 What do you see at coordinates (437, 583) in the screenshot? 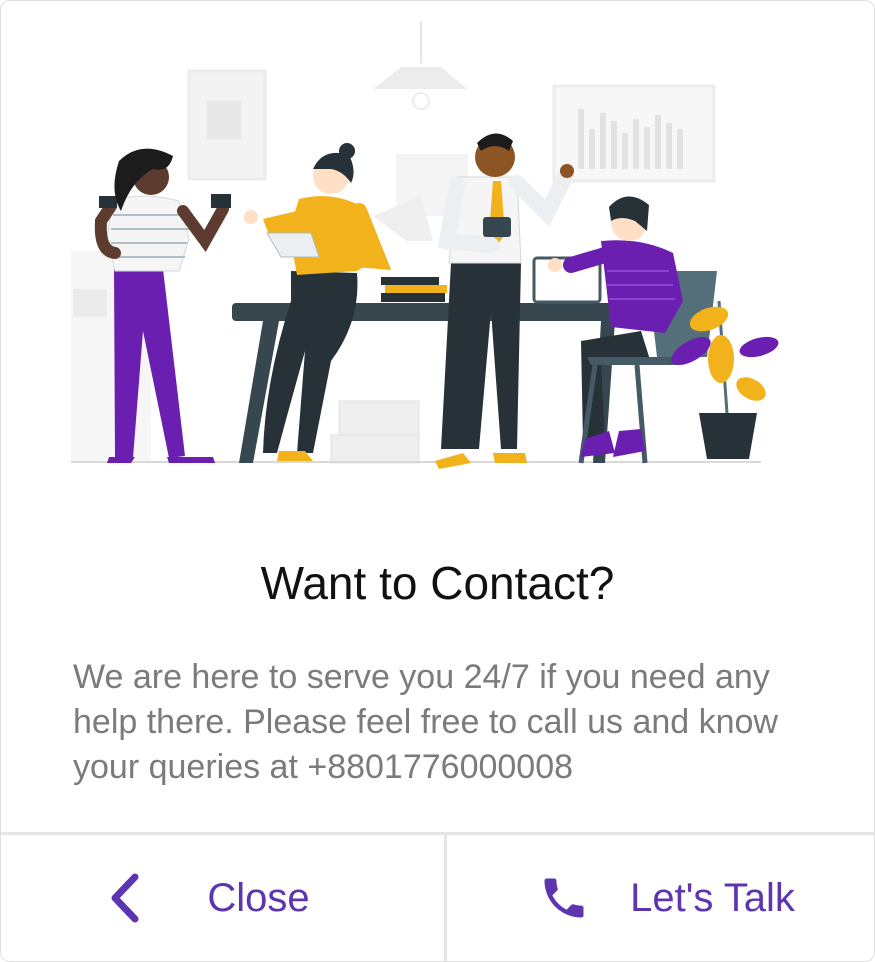
I see `dialog-title: Want to Contact?` at bounding box center [437, 583].